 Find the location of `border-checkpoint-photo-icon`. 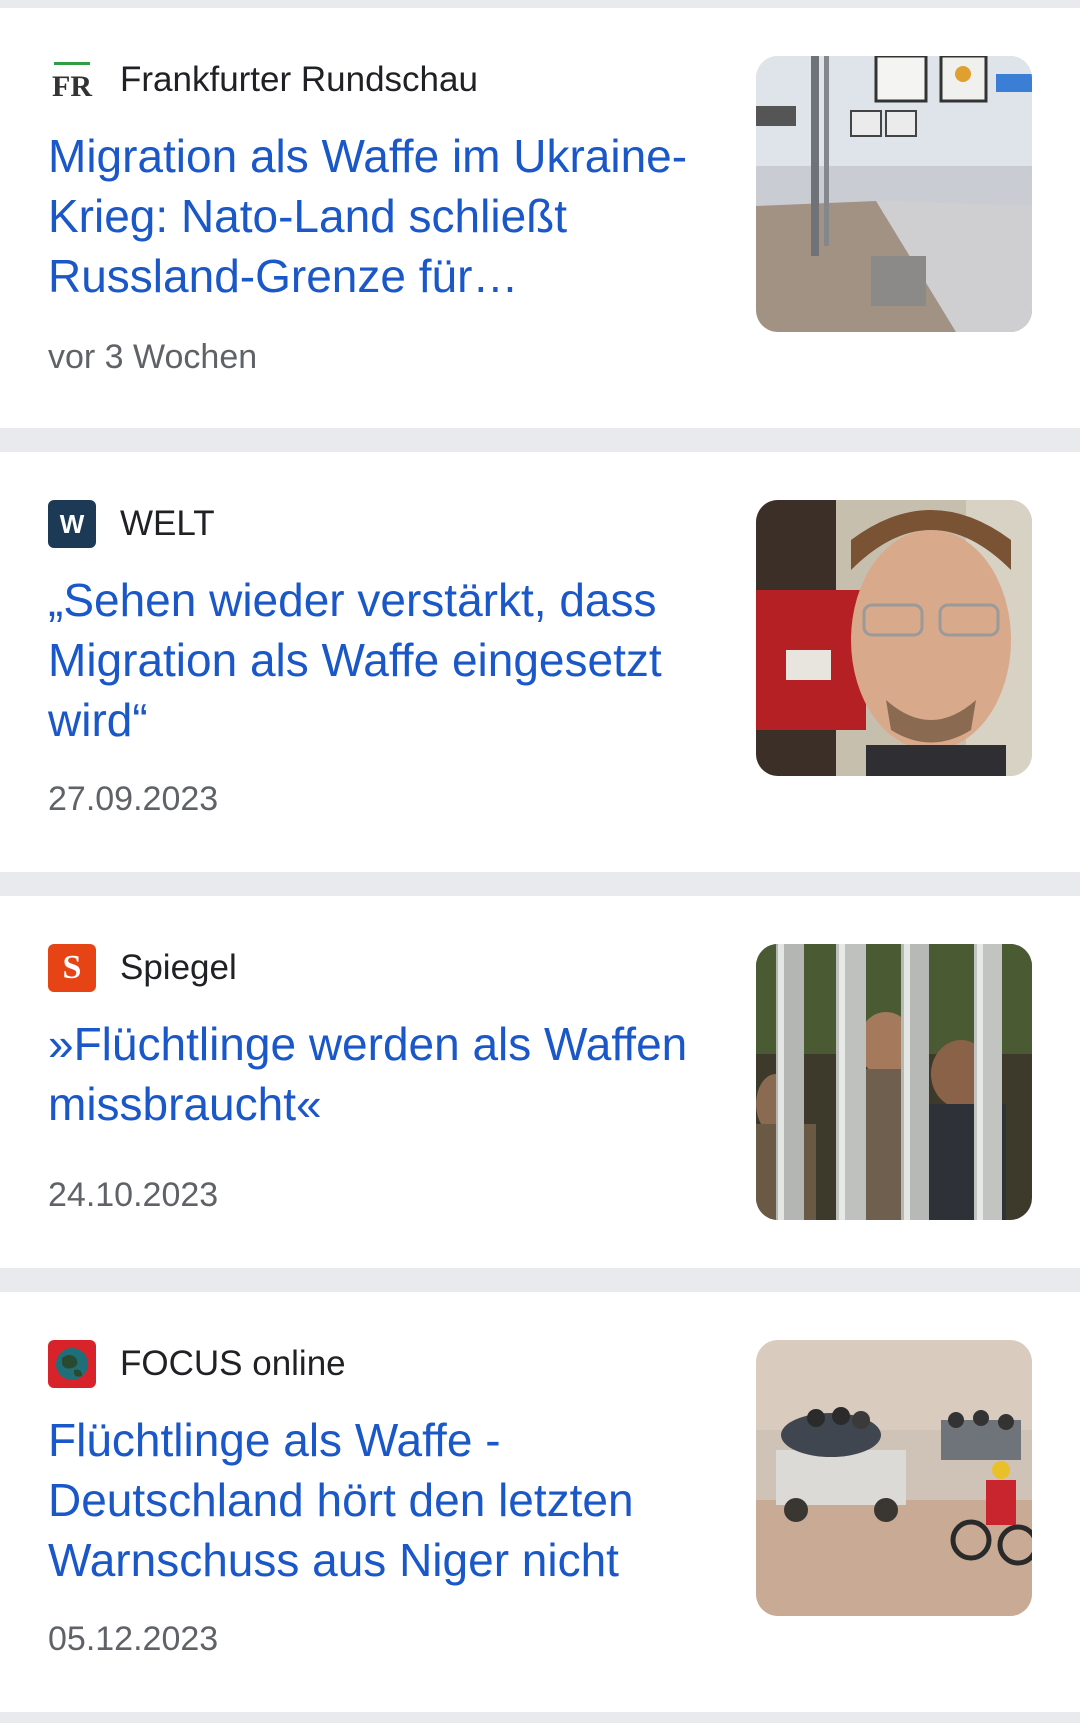

border-checkpoint-photo-icon is located at coordinates (894, 194).